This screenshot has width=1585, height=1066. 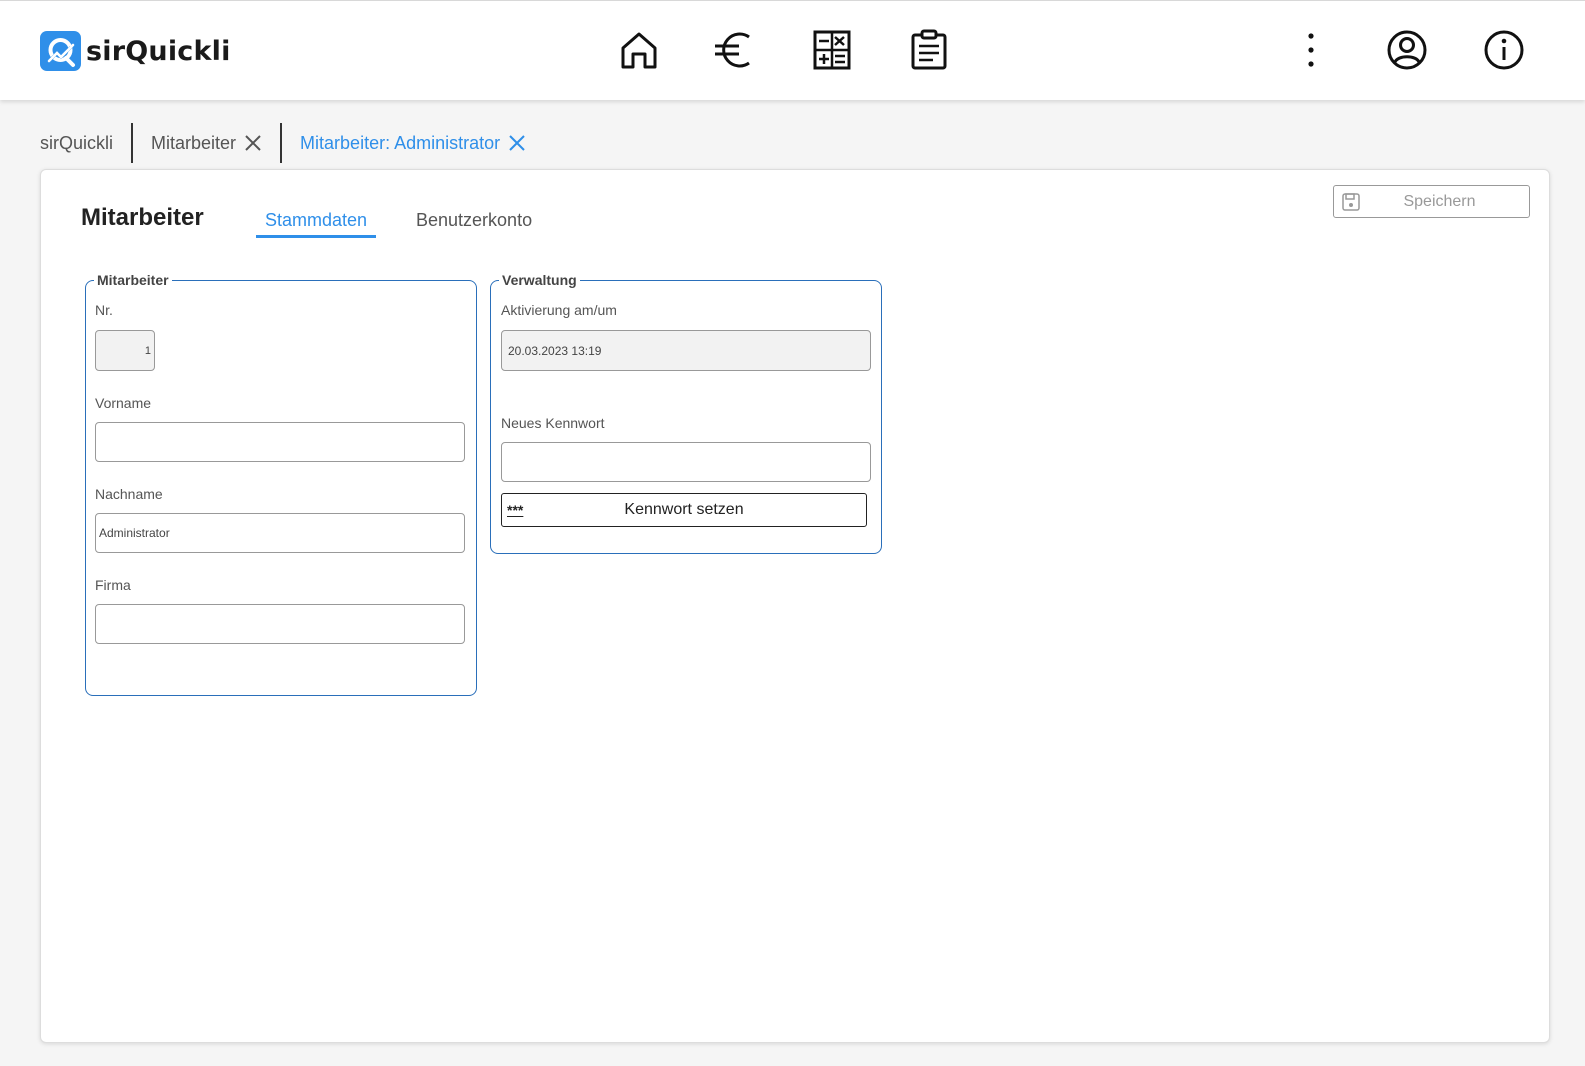 I want to click on activation-label: Aktivierung am/um, so click(x=559, y=310).